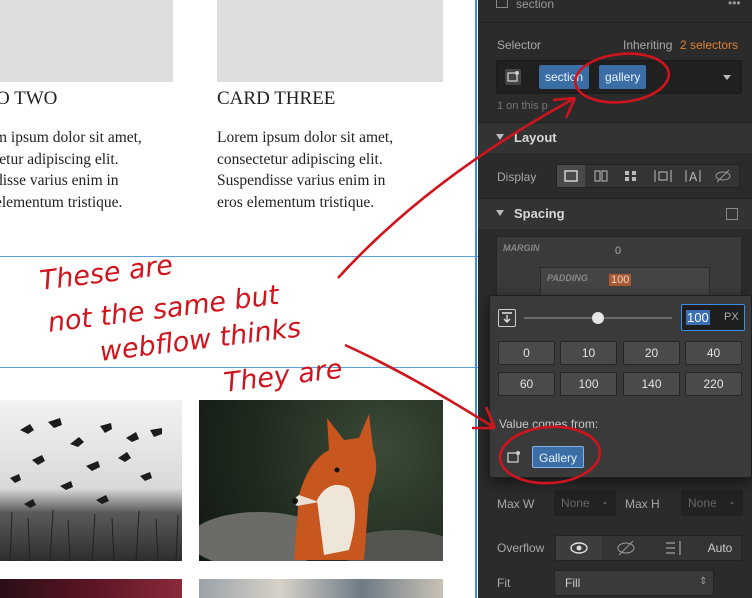 The image size is (752, 598). What do you see at coordinates (420, 386) in the screenshot?
I see `annotation-arrow-down` at bounding box center [420, 386].